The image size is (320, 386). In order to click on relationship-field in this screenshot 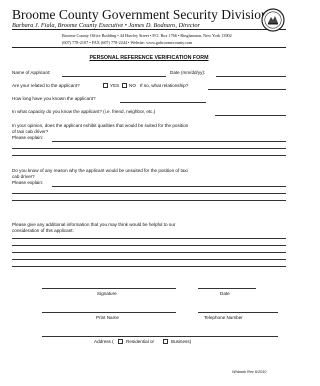, I will do `click(247, 89)`.